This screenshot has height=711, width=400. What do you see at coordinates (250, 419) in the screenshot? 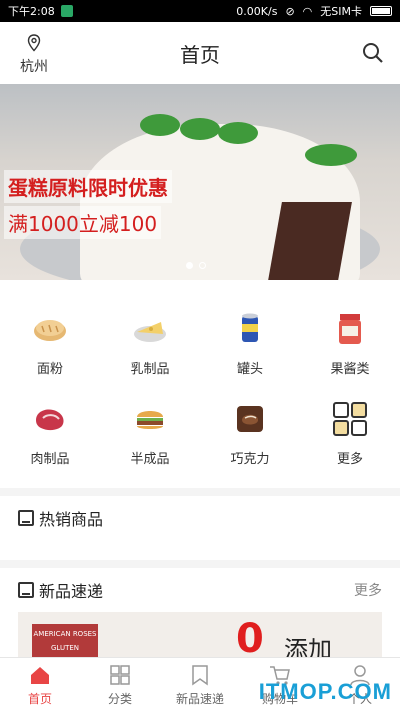
I see `chocolate-icon` at bounding box center [250, 419].